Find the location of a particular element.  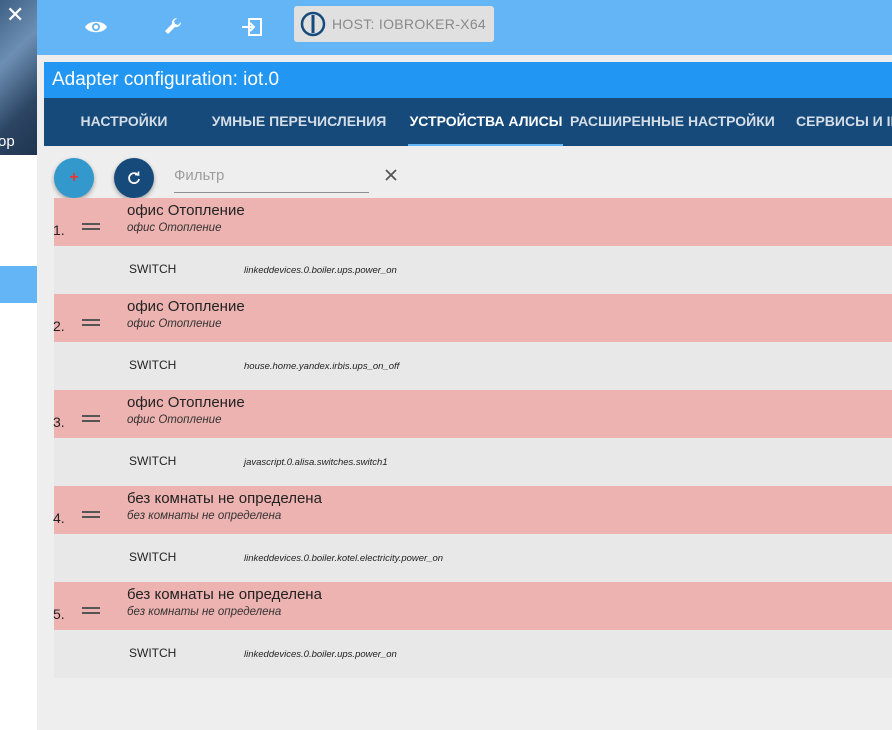

dialog-title: Adapter configuration: iot.0 is located at coordinates (468, 80).